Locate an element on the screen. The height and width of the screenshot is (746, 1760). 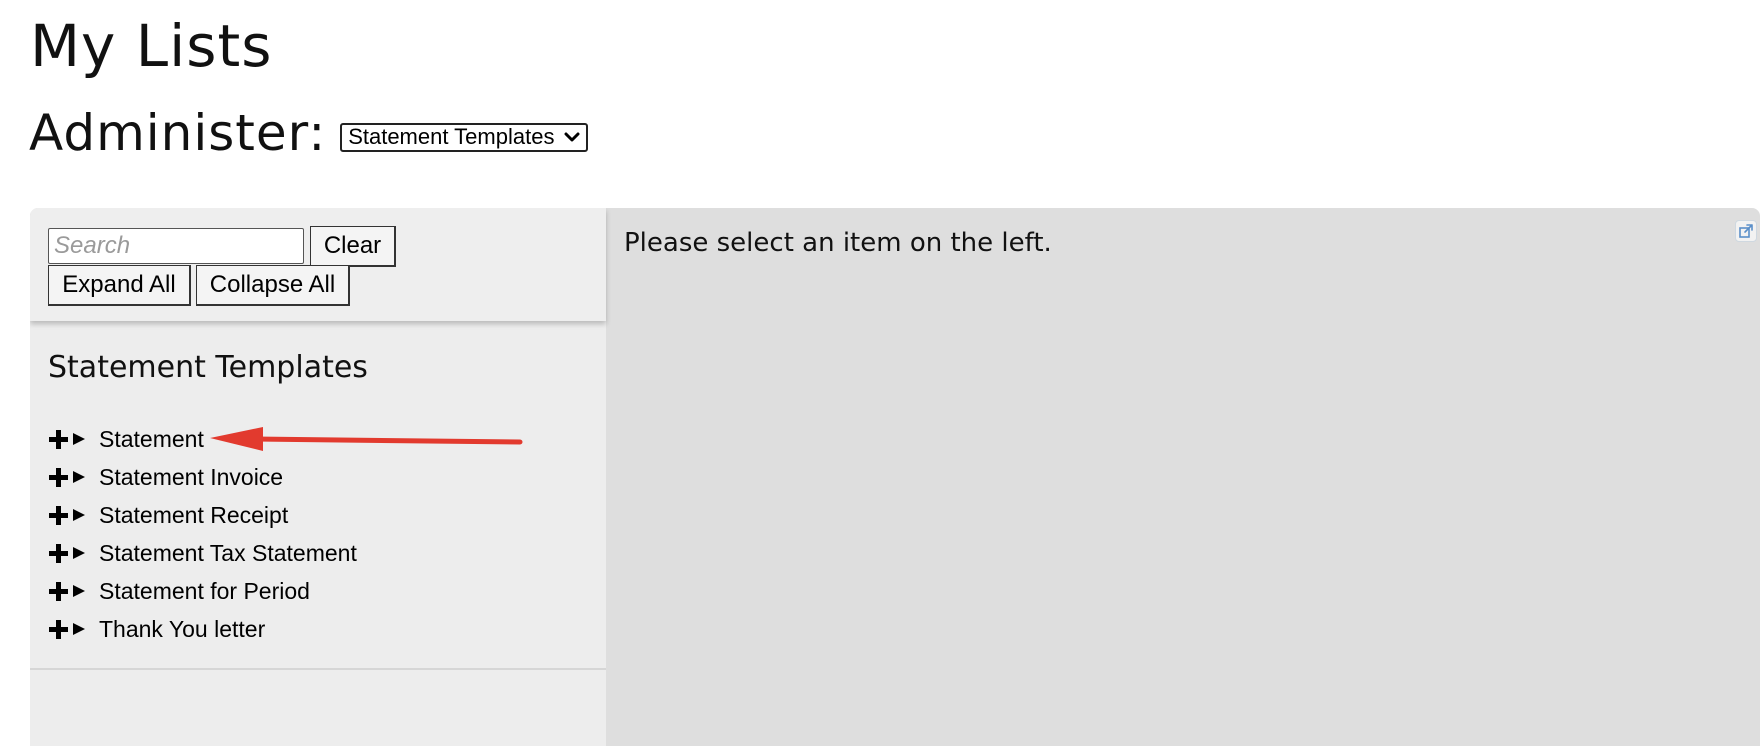
page-title: My Lists is located at coordinates (151, 46).